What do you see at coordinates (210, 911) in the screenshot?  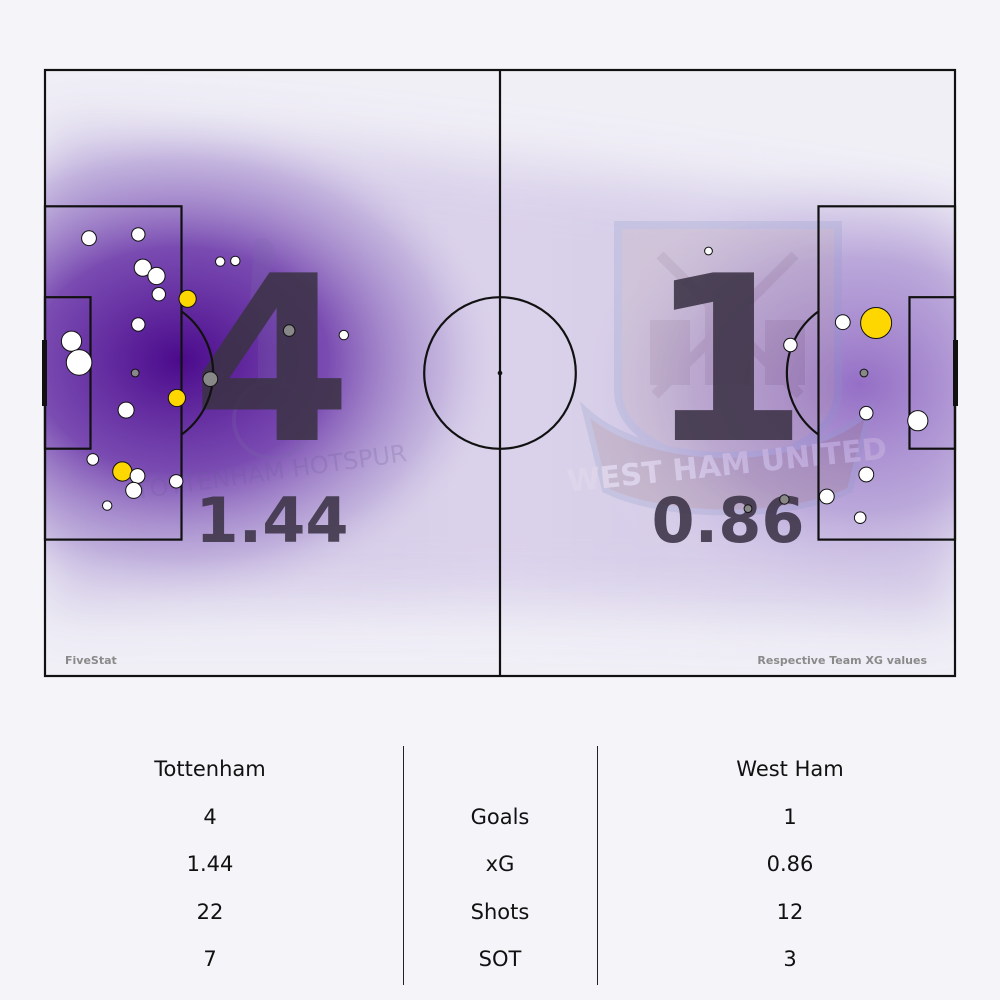 I see `home-shots: 22` at bounding box center [210, 911].